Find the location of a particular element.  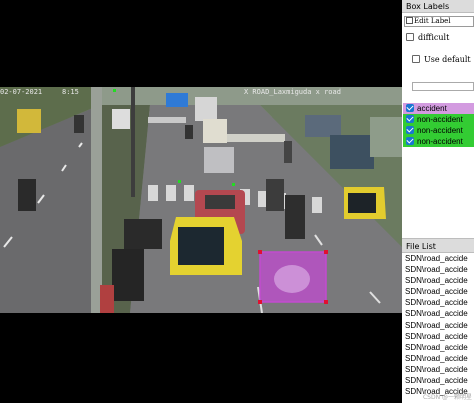

difficult-checkbox: difficult is located at coordinates (427, 37).